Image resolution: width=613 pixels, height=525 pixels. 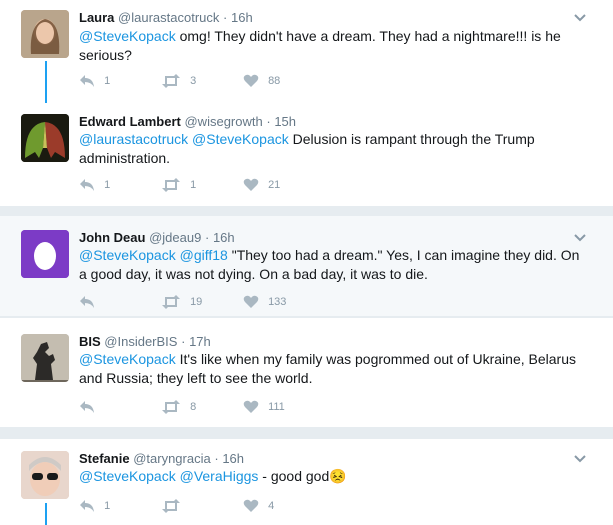 What do you see at coordinates (264, 407) in the screenshot?
I see `like-button: 111` at bounding box center [264, 407].